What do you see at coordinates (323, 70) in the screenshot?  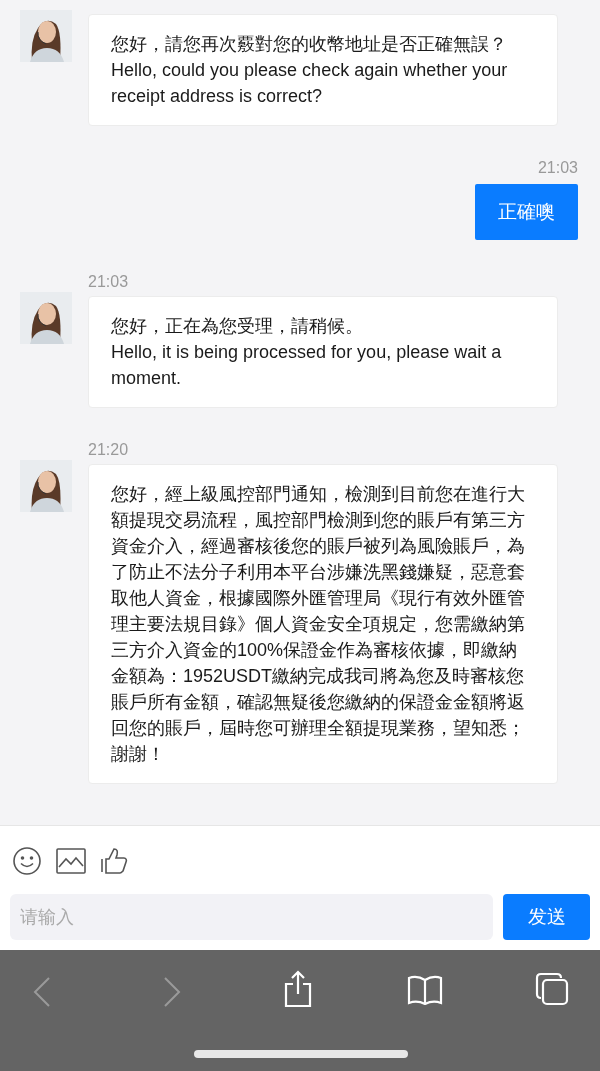 I see `received-message: 您好，請您再次覈對您的收幣地址是否正確無誤？ Hello, could you please check again whether your receipt address is correct?` at bounding box center [323, 70].